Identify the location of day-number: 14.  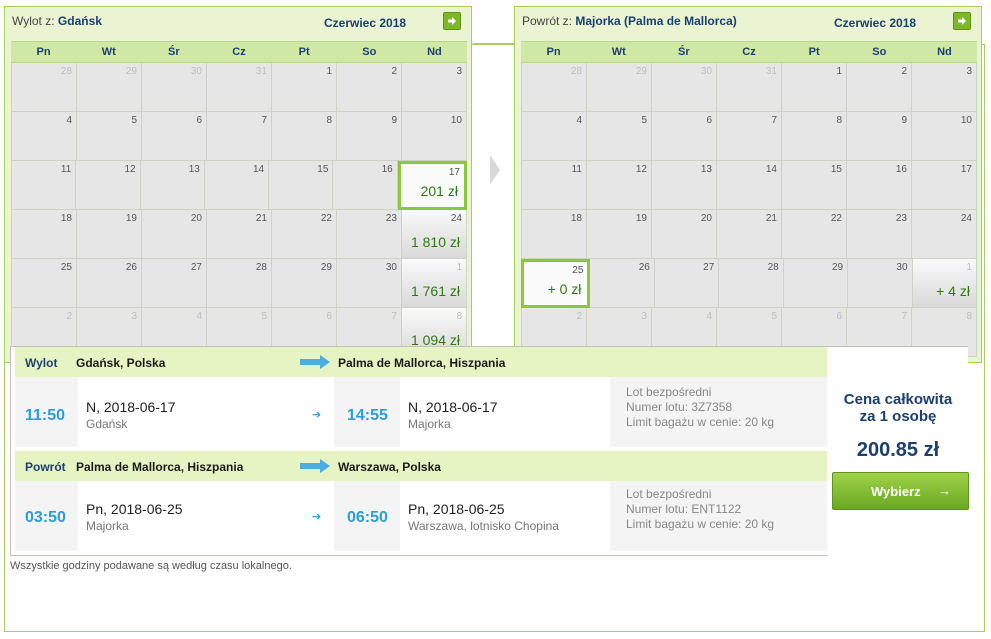
(771, 169).